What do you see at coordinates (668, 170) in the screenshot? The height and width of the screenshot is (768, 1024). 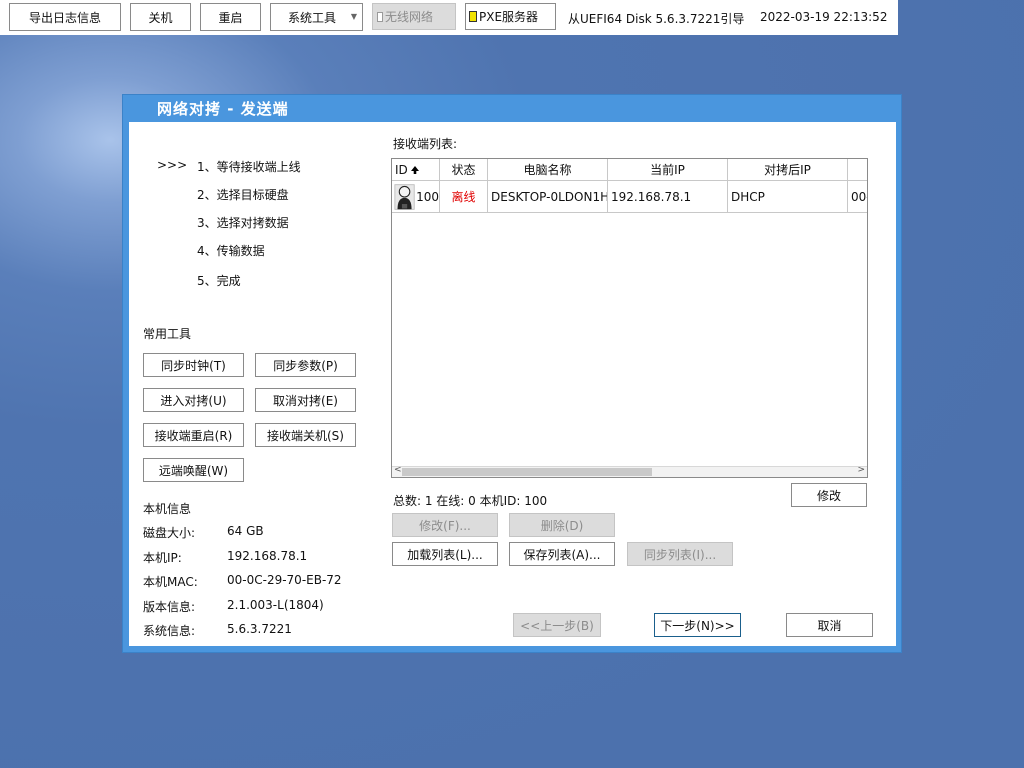 I see `column-header-current-ip: 当前IP` at bounding box center [668, 170].